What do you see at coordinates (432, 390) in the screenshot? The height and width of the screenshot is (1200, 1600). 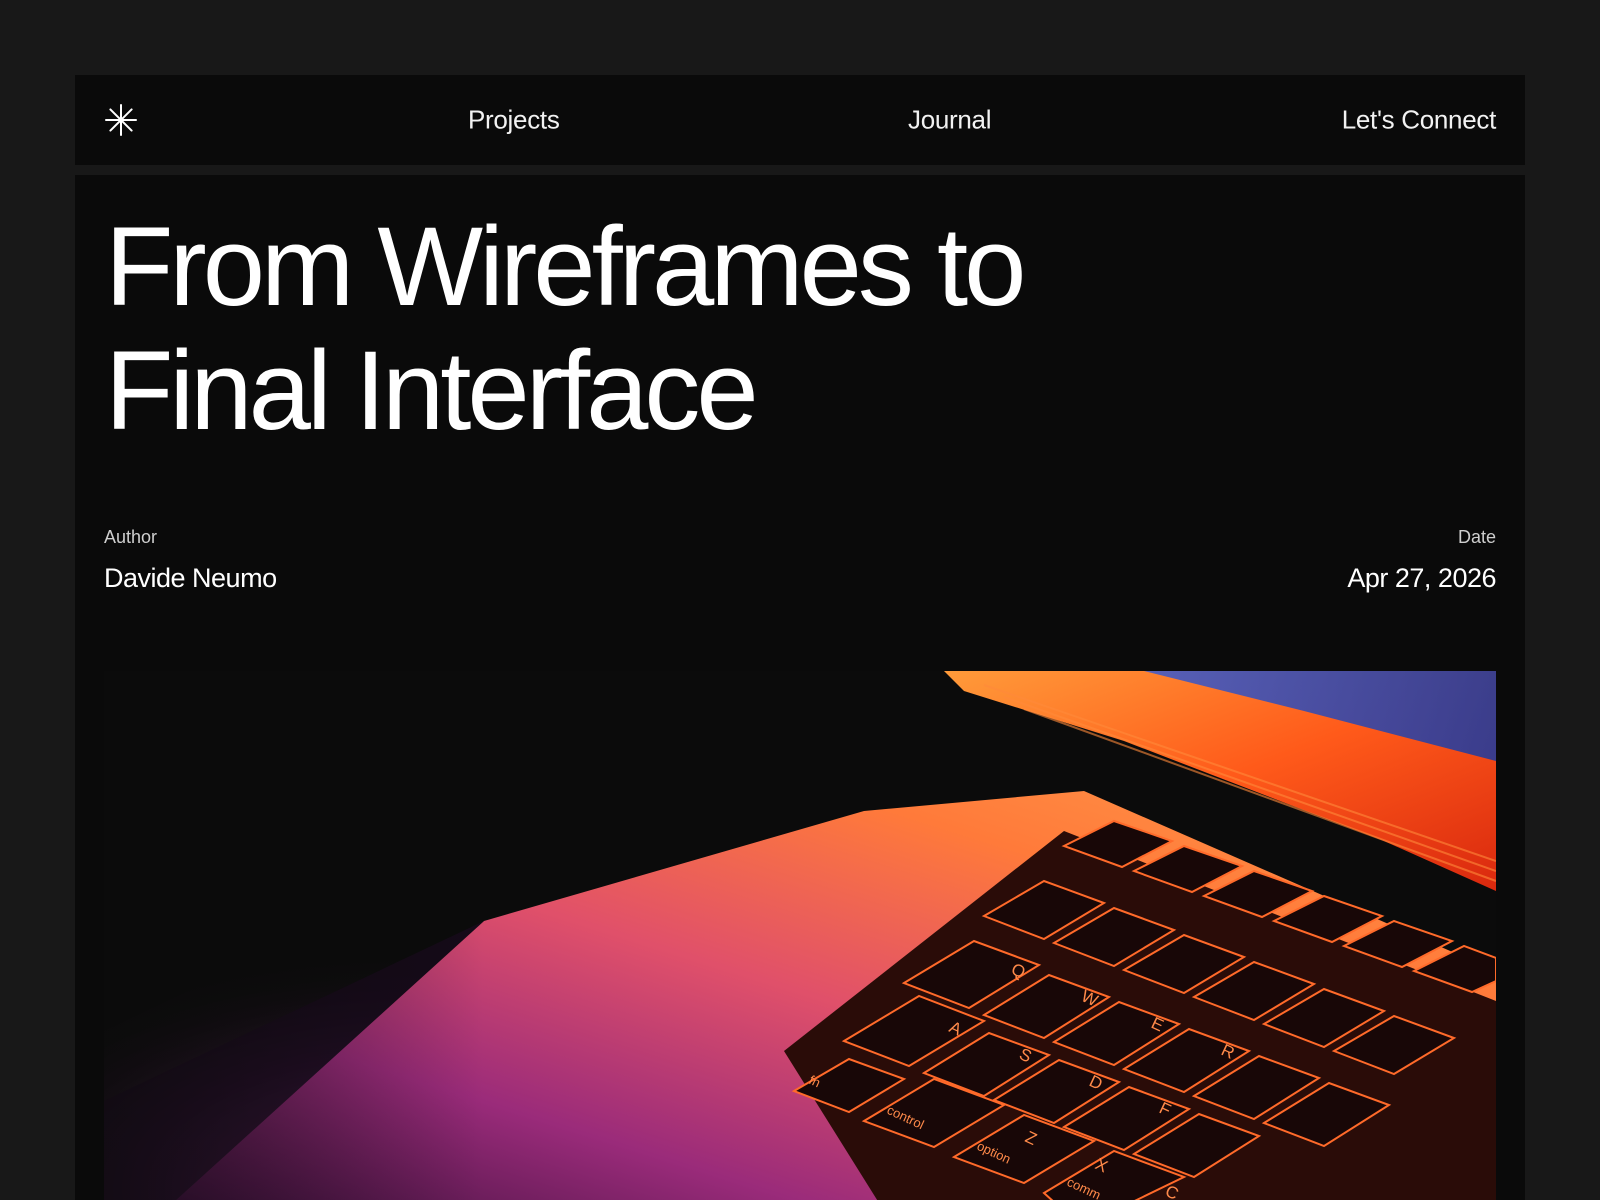 I see `article-title-line-2: Final Interface` at bounding box center [432, 390].